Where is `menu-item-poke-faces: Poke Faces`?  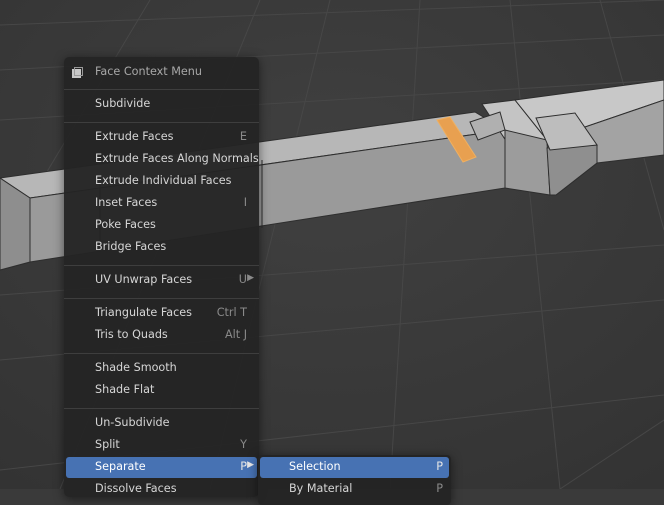
menu-item-poke-faces: Poke Faces is located at coordinates (161, 225).